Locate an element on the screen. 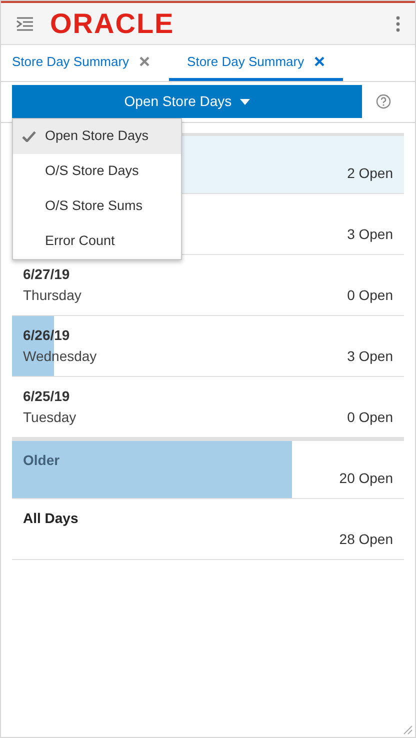  row-title: 6/27/19 is located at coordinates (47, 274).